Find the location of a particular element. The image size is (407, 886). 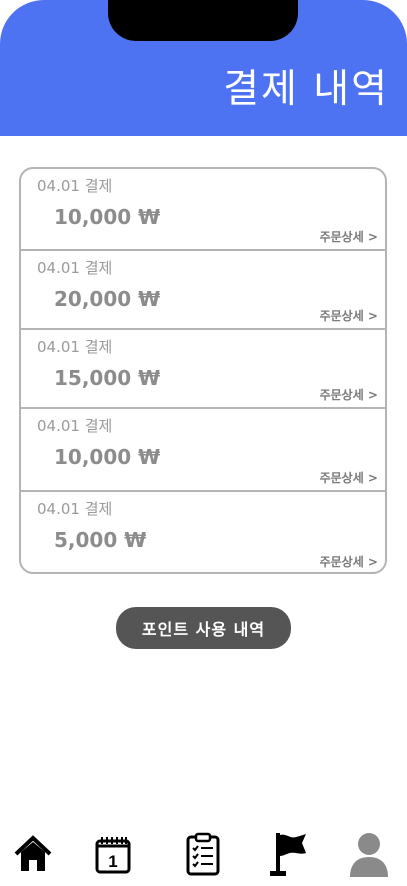

payment-card: 04.01 결제 20,000 ₩ 주문상세 > is located at coordinates (203, 290).